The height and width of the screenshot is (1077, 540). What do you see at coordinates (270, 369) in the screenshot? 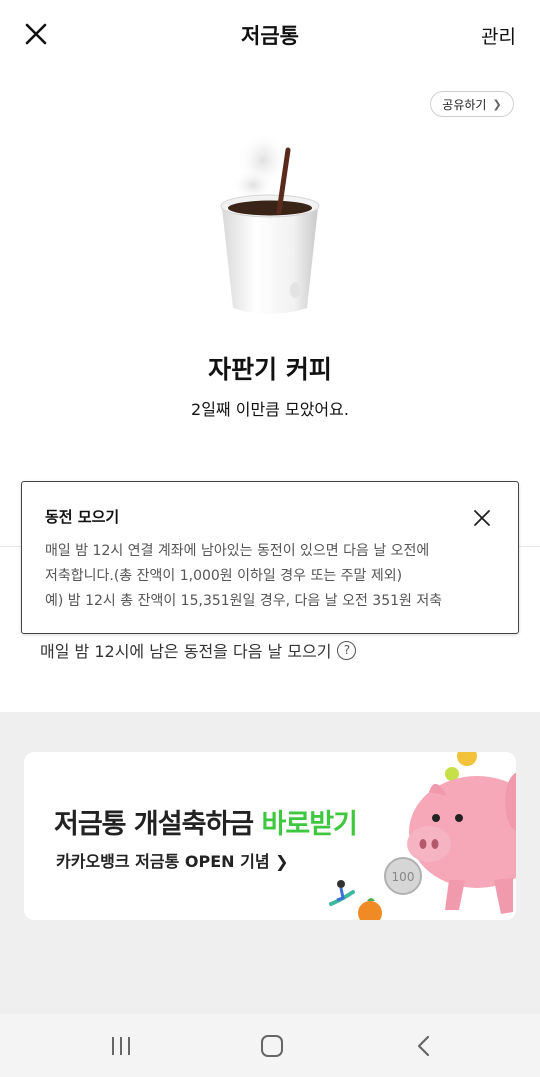
I see `piggy-bank-name: 자판기 커피` at bounding box center [270, 369].